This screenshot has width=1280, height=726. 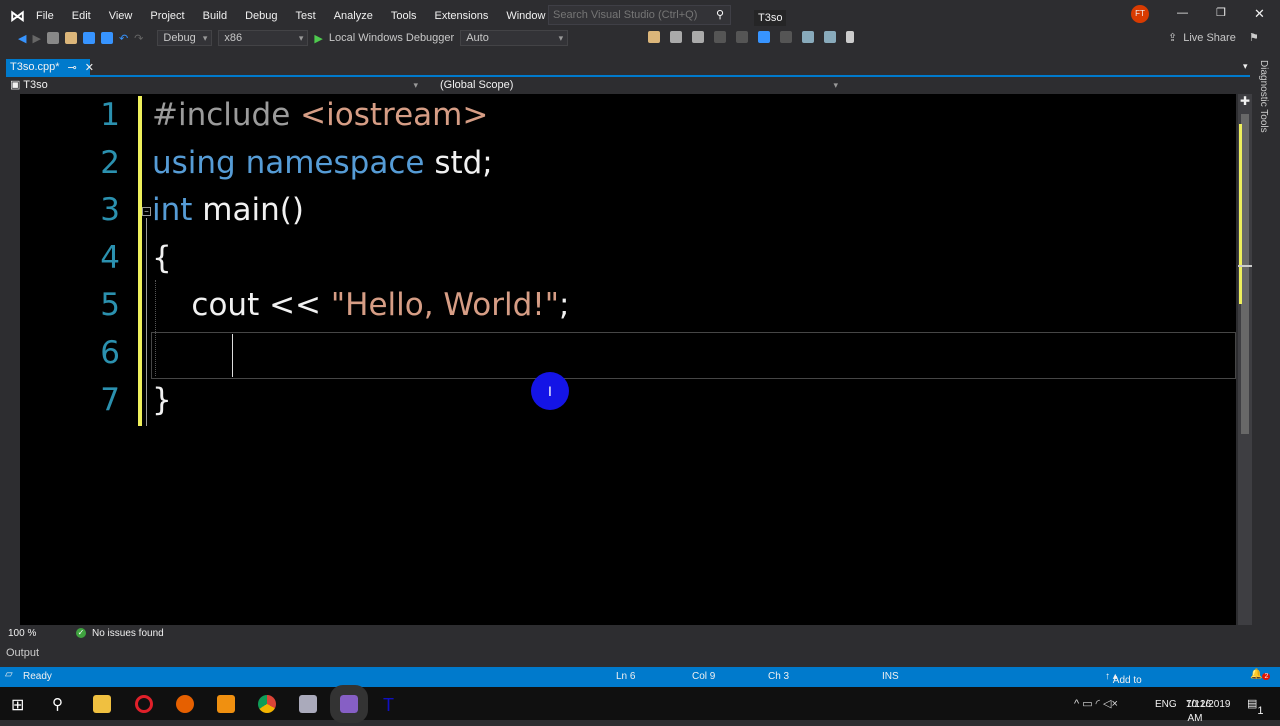 What do you see at coordinates (36, 38) in the screenshot?
I see `forward-icon: ▶` at bounding box center [36, 38].